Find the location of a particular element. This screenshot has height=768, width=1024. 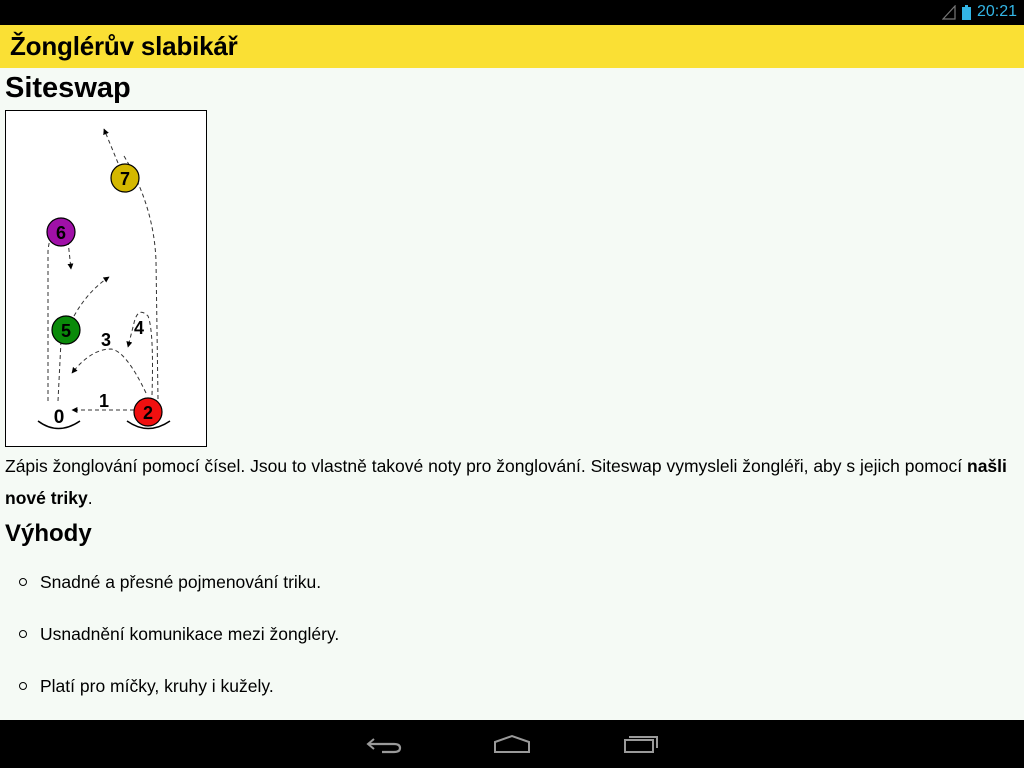

home-icon is located at coordinates (512, 744).